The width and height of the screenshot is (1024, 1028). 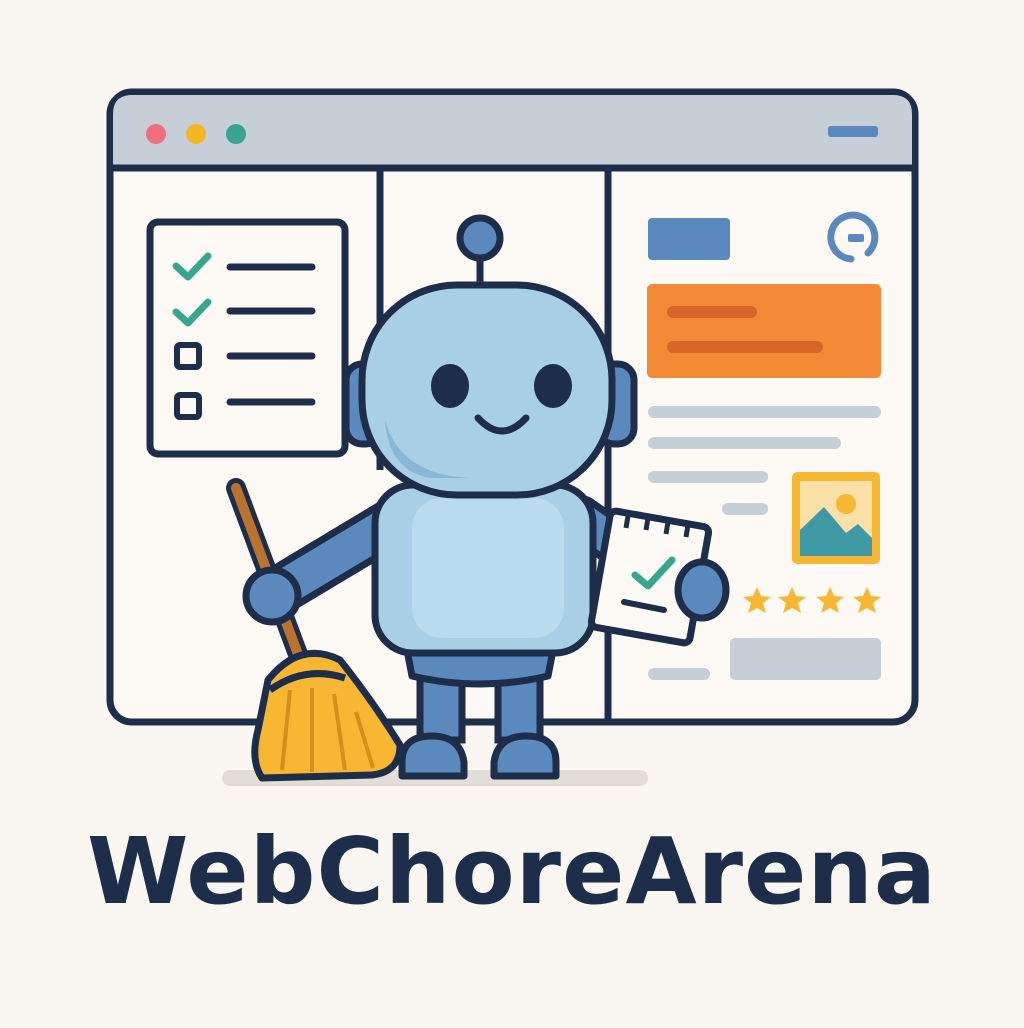 I want to click on logo-title: WebChoreArena, so click(x=512, y=871).